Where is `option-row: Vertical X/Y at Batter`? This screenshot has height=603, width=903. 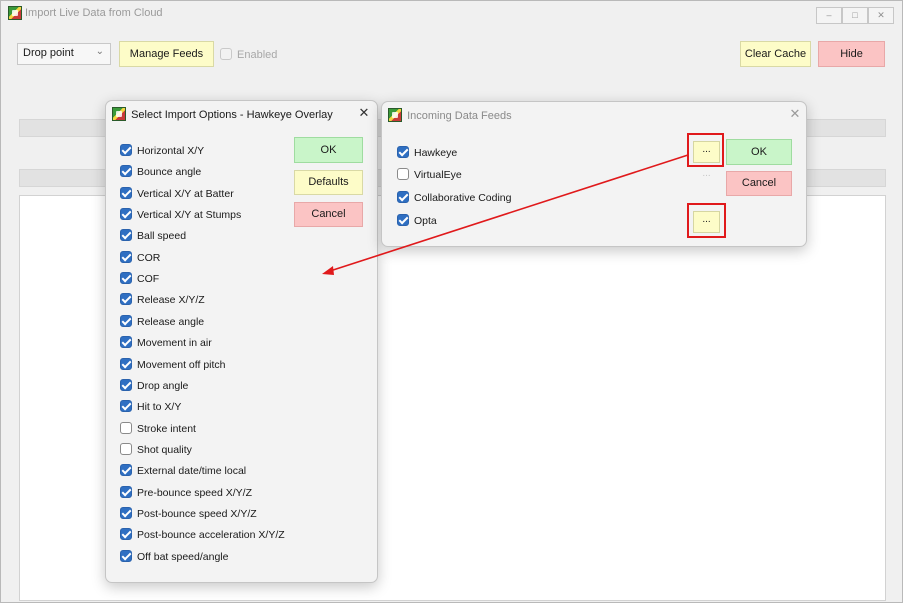 option-row: Vertical X/Y at Batter is located at coordinates (177, 193).